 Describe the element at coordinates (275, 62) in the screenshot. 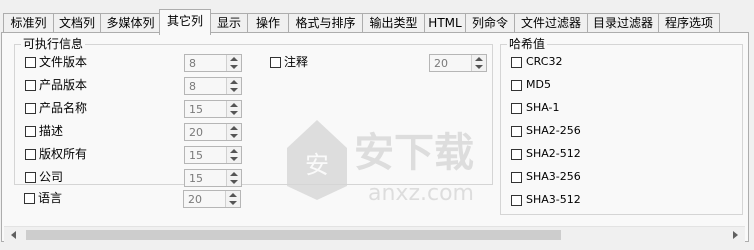

I see `comment-checkbox` at that location.